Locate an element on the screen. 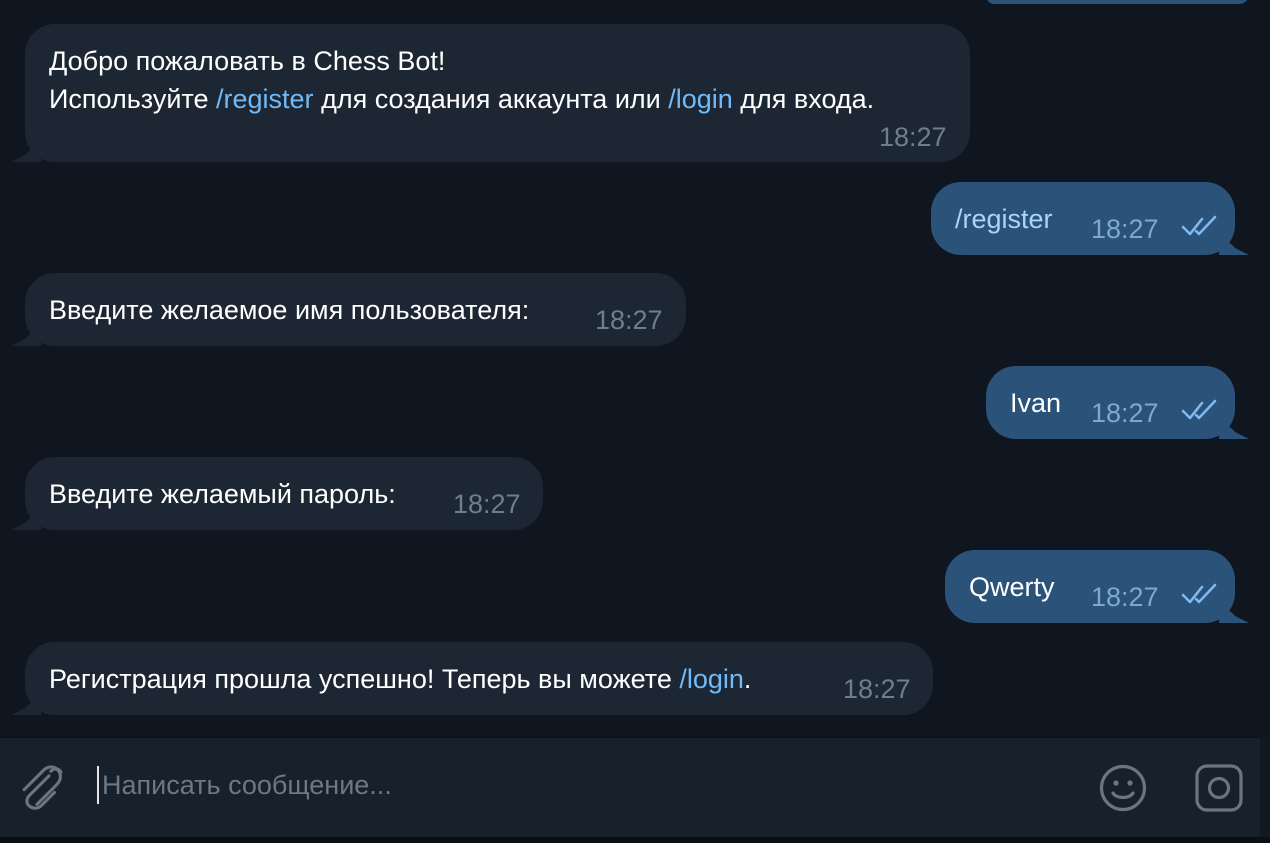  emoji-icon is located at coordinates (1123, 788).